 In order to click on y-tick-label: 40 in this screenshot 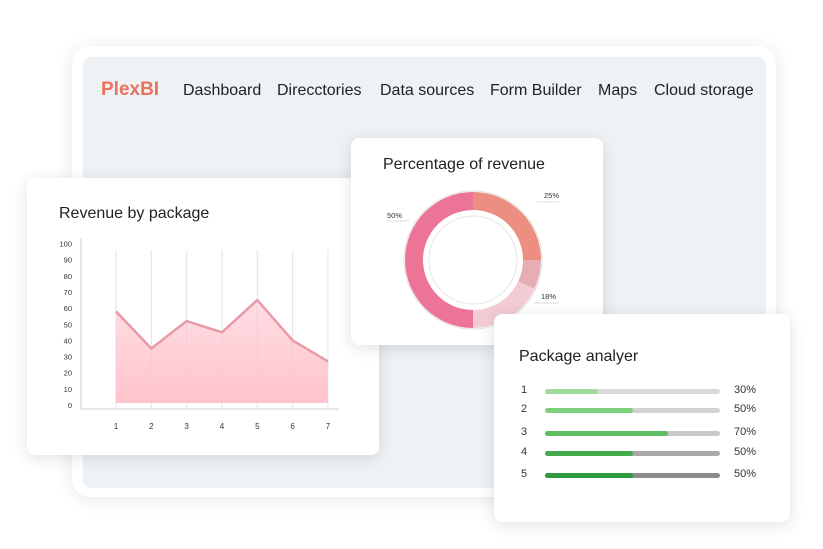, I will do `click(68, 340)`.